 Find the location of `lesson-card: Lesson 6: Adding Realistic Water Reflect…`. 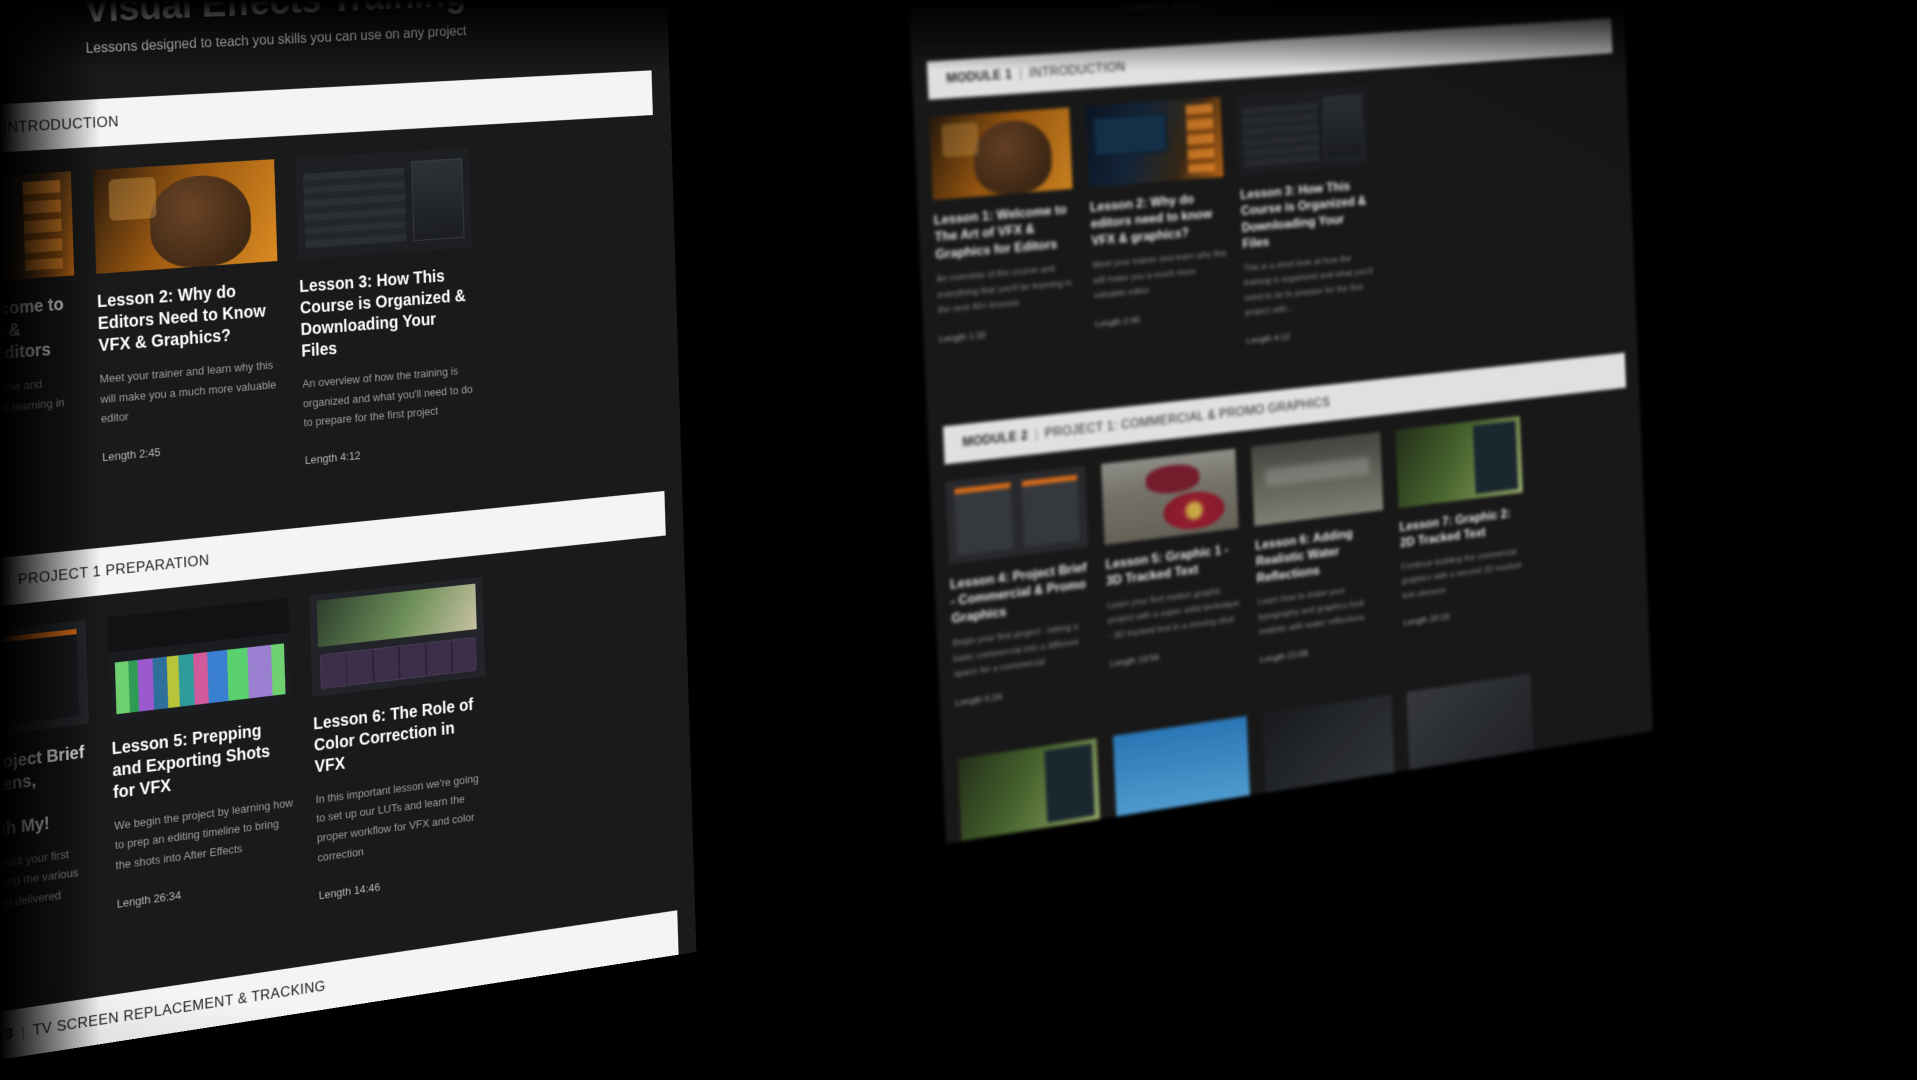

lesson-card: Lesson 6: Adding Realistic Water Reflect… is located at coordinates (1319, 548).